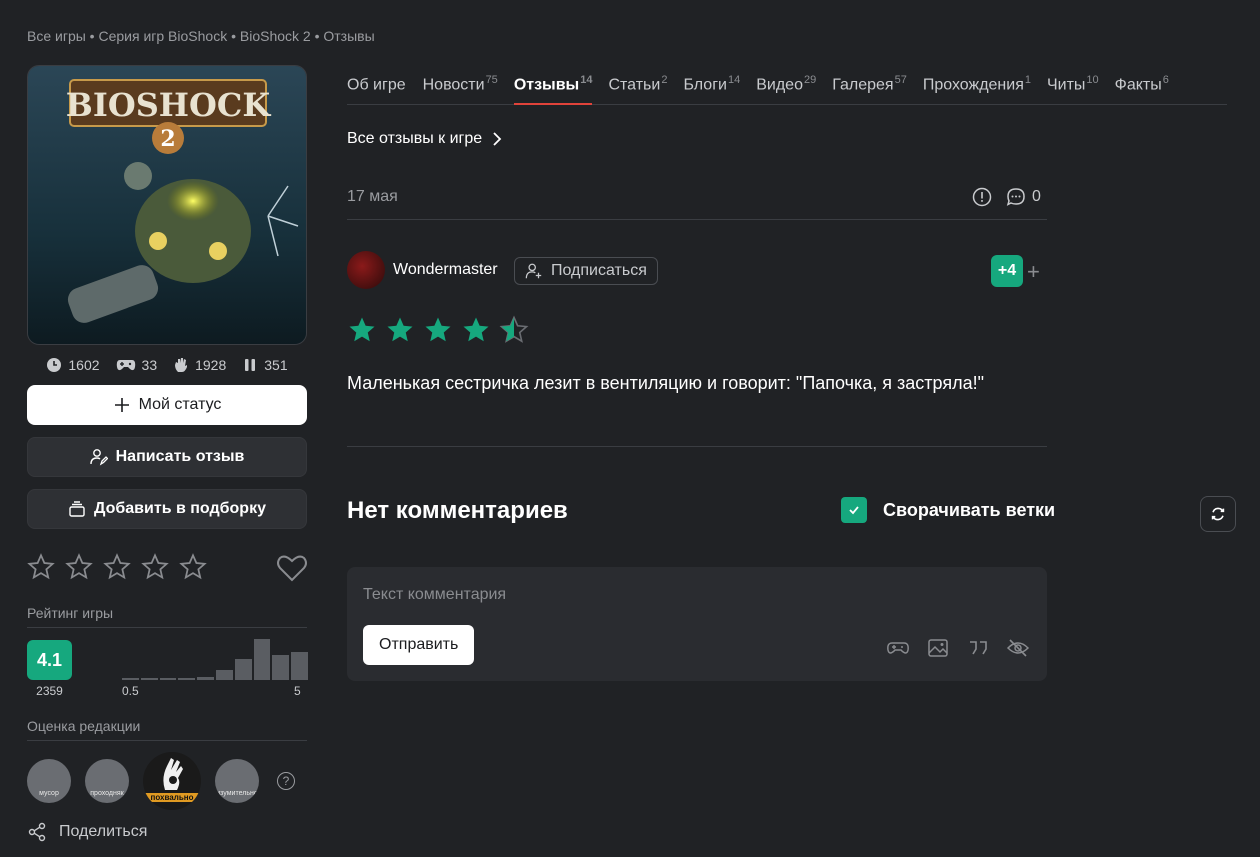 Image resolution: width=1260 pixels, height=857 pixels. Describe the element at coordinates (180, 508) in the screenshot. I see `add-to-collection-label: Добавить в подборку` at that location.